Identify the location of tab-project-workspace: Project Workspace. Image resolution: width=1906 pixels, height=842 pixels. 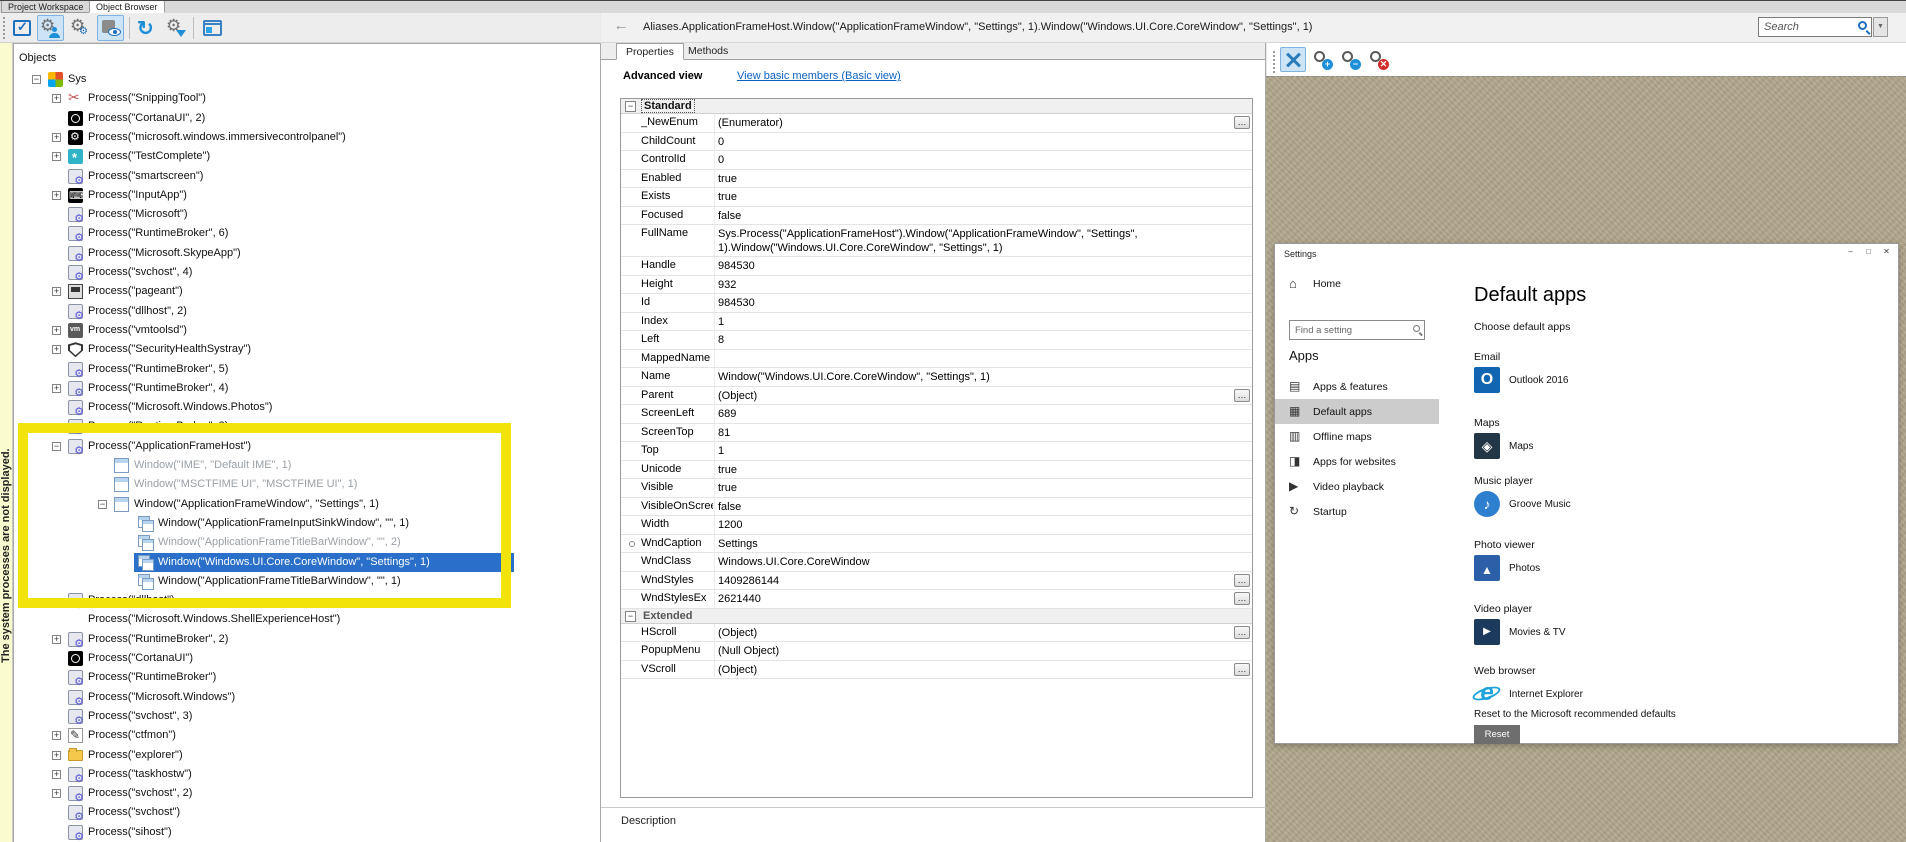
(46, 7).